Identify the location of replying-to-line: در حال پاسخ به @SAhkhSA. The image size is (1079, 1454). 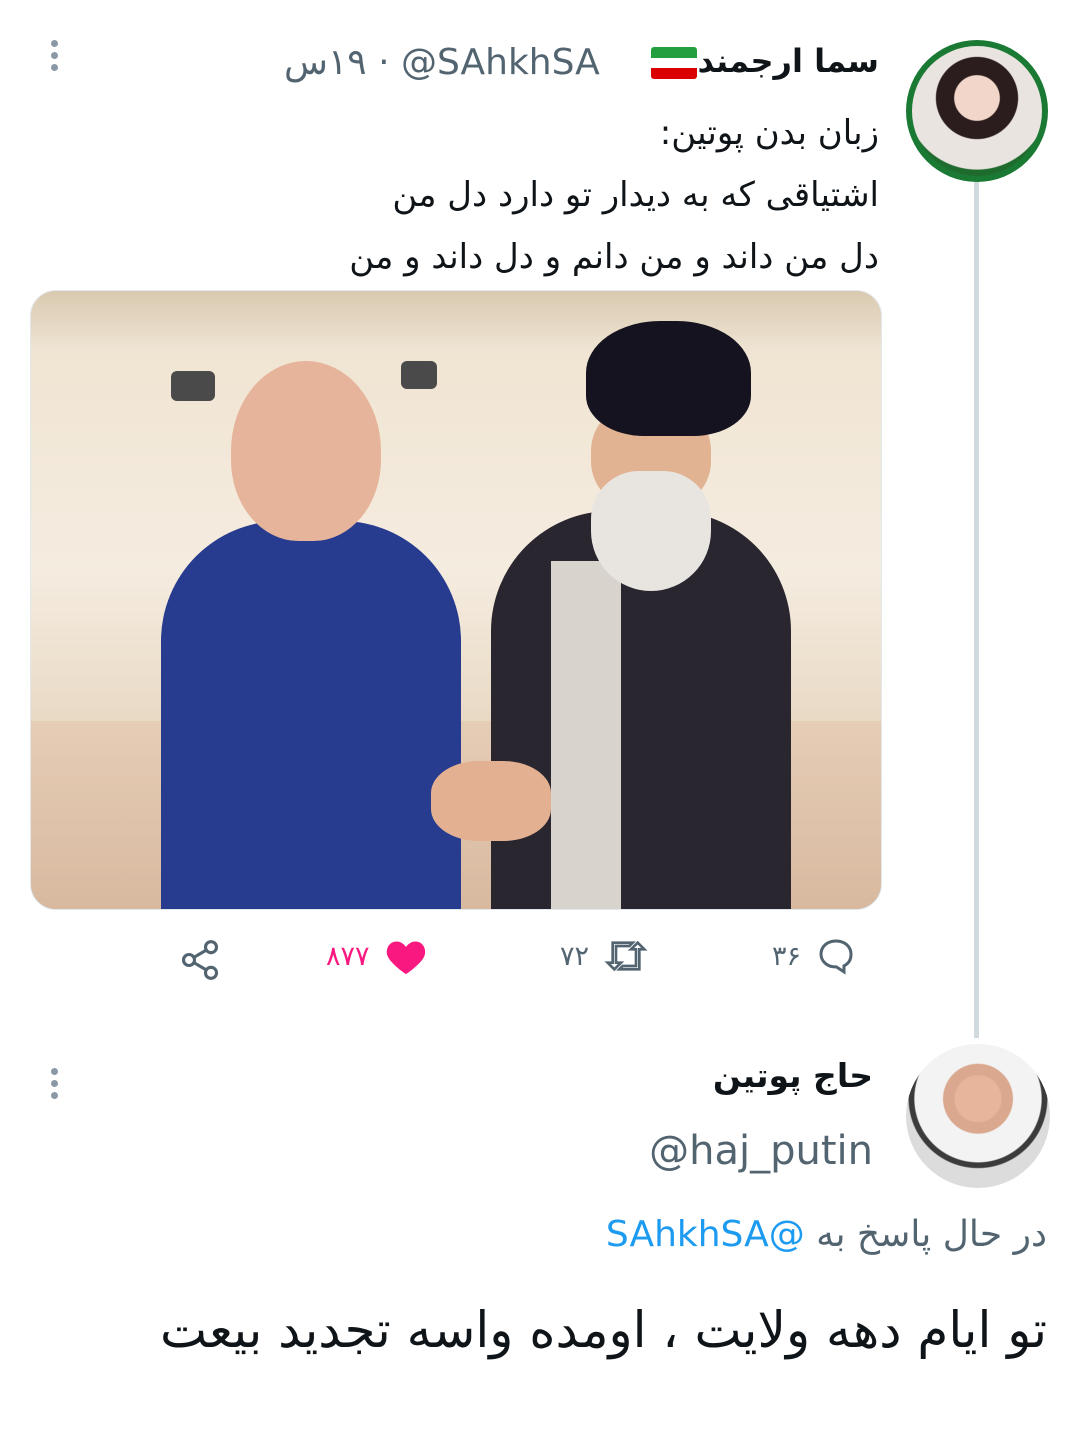
(826, 1234).